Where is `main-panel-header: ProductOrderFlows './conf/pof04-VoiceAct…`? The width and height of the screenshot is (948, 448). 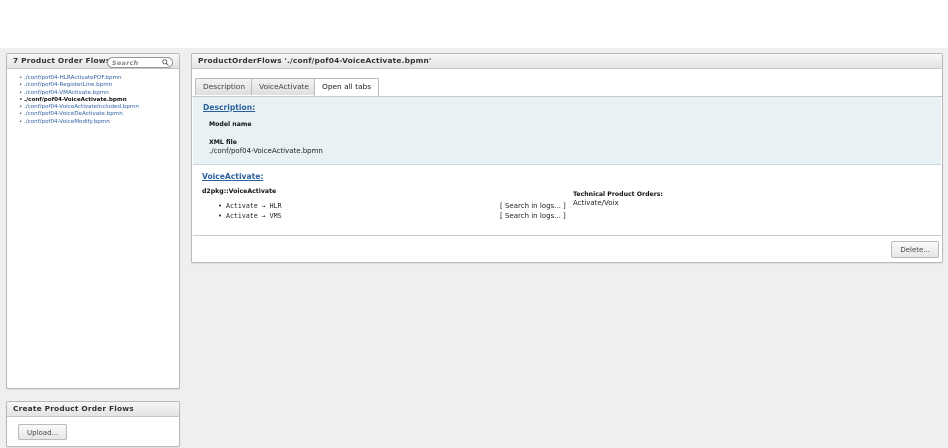 main-panel-header: ProductOrderFlows './conf/pof04-VoiceAct… is located at coordinates (567, 61).